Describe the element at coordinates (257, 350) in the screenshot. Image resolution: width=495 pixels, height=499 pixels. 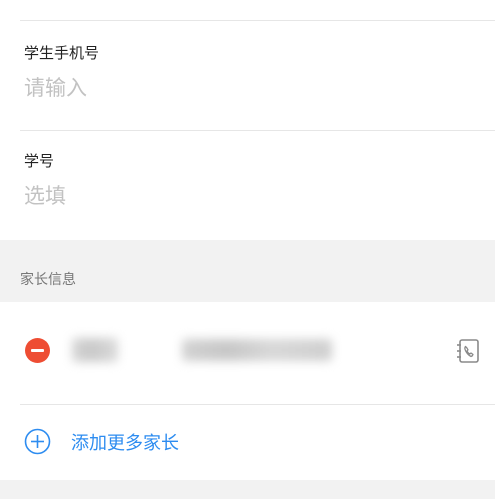
I see `parent-phone-redacted` at that location.